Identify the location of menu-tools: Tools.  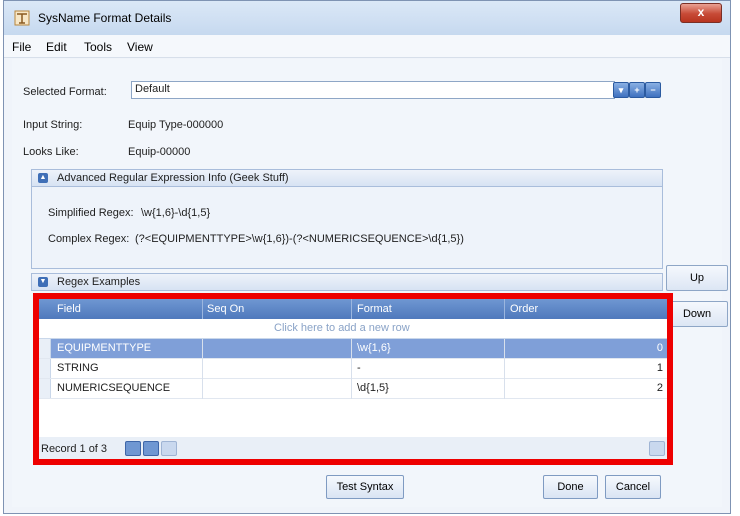
(98, 47).